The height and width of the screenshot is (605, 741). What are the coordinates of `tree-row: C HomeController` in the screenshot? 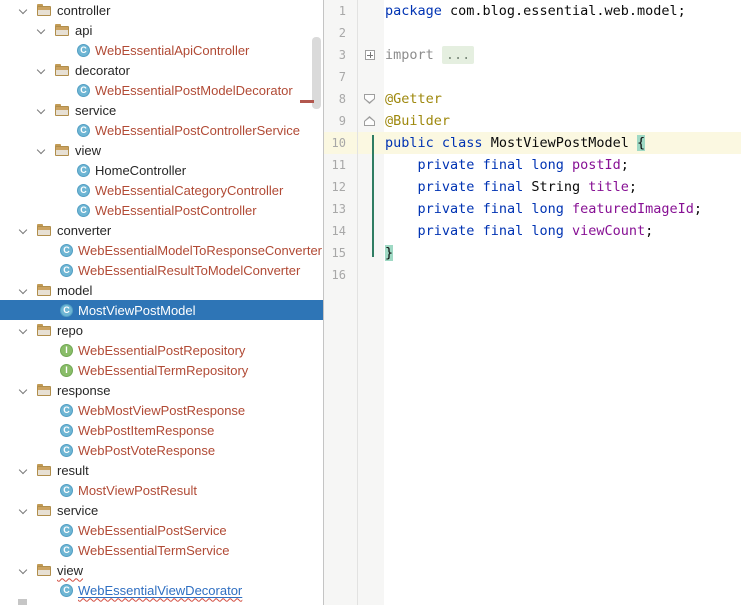 It's located at (161, 170).